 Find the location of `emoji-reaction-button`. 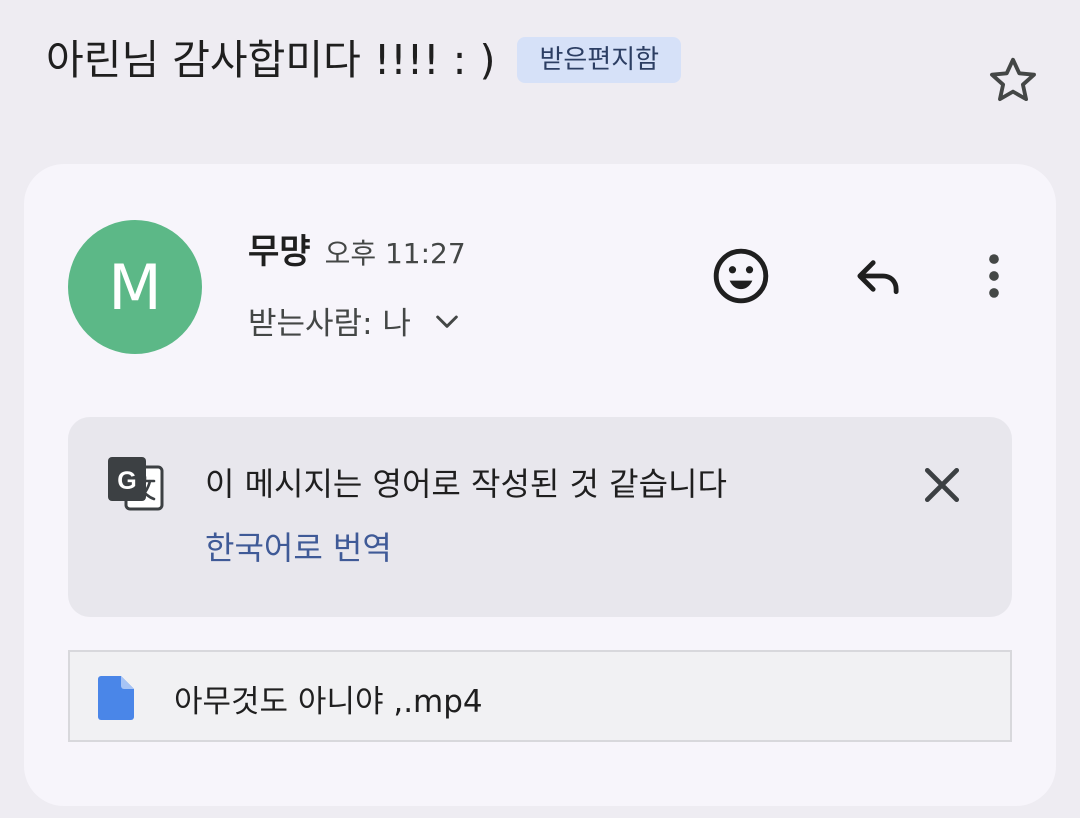

emoji-reaction-button is located at coordinates (741, 278).